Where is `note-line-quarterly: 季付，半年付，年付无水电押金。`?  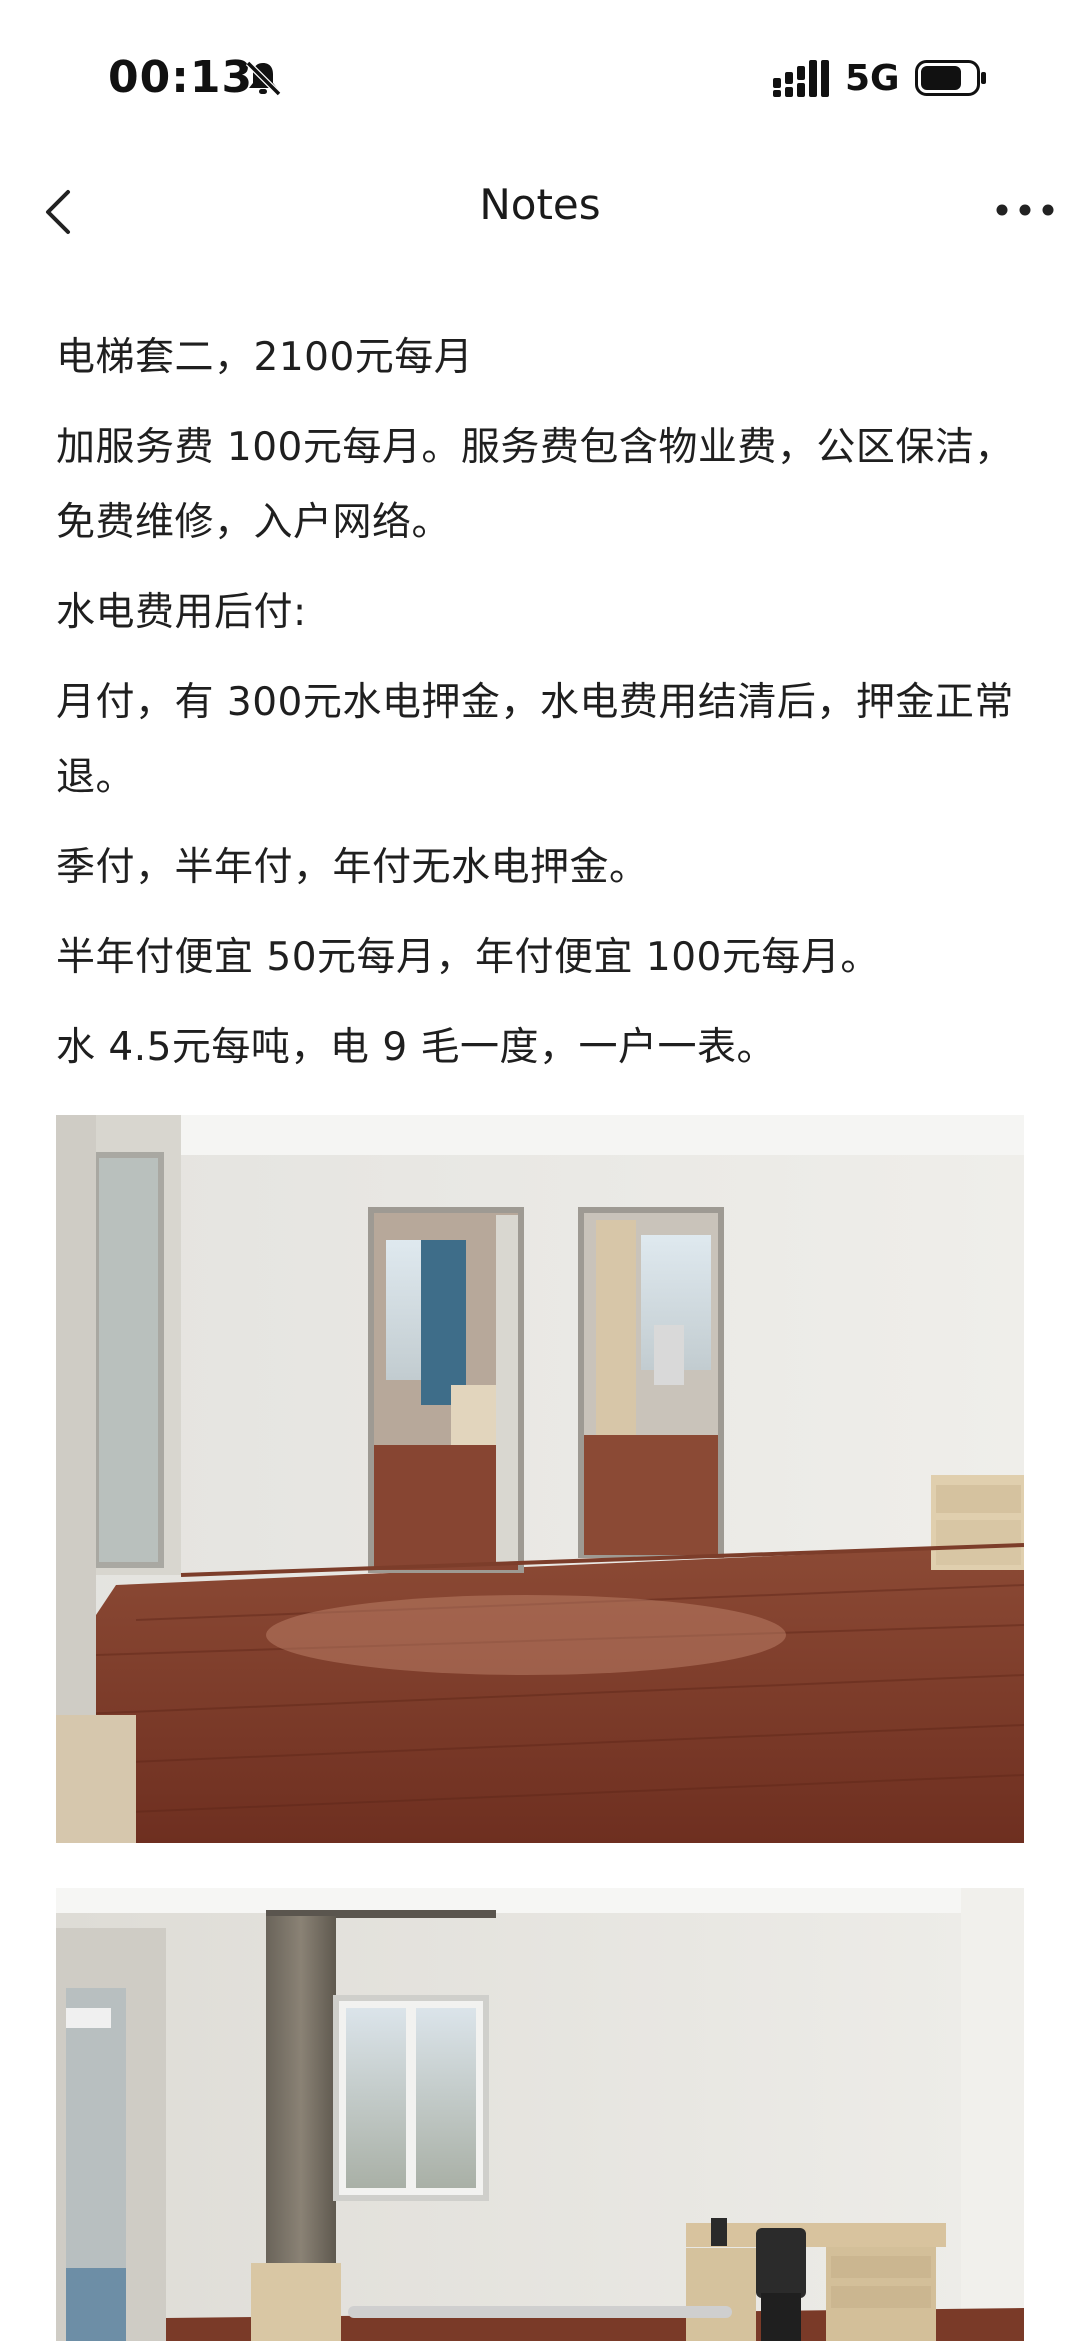 note-line-quarterly: 季付，半年付，年付无水电押金。 is located at coordinates (352, 867).